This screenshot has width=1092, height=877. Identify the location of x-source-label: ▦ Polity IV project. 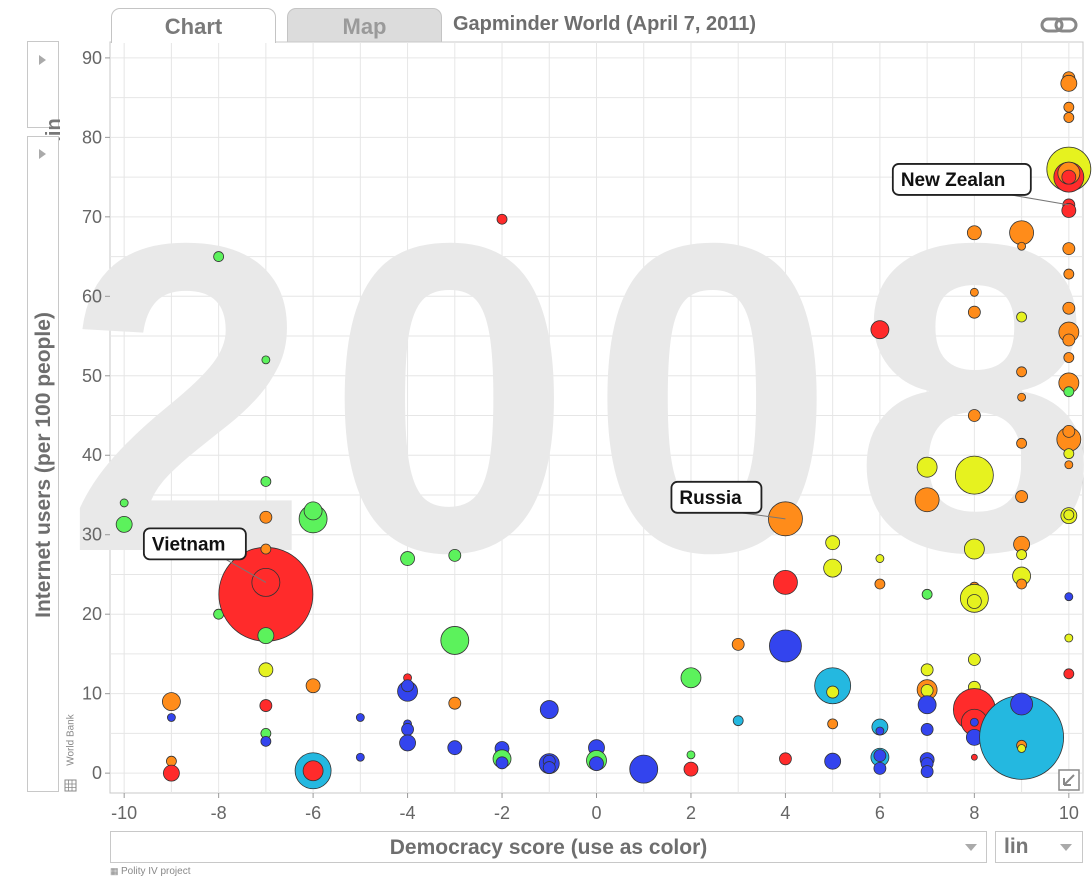
(150, 871).